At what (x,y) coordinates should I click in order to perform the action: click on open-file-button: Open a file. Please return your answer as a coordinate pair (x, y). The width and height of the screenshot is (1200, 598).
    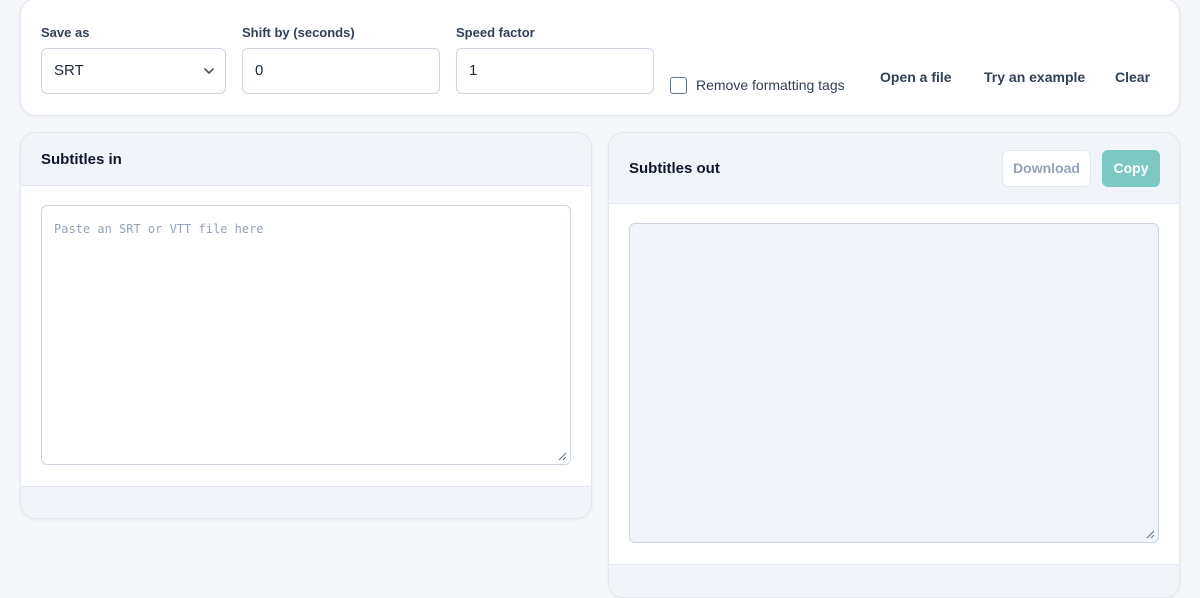
    Looking at the image, I should click on (916, 77).